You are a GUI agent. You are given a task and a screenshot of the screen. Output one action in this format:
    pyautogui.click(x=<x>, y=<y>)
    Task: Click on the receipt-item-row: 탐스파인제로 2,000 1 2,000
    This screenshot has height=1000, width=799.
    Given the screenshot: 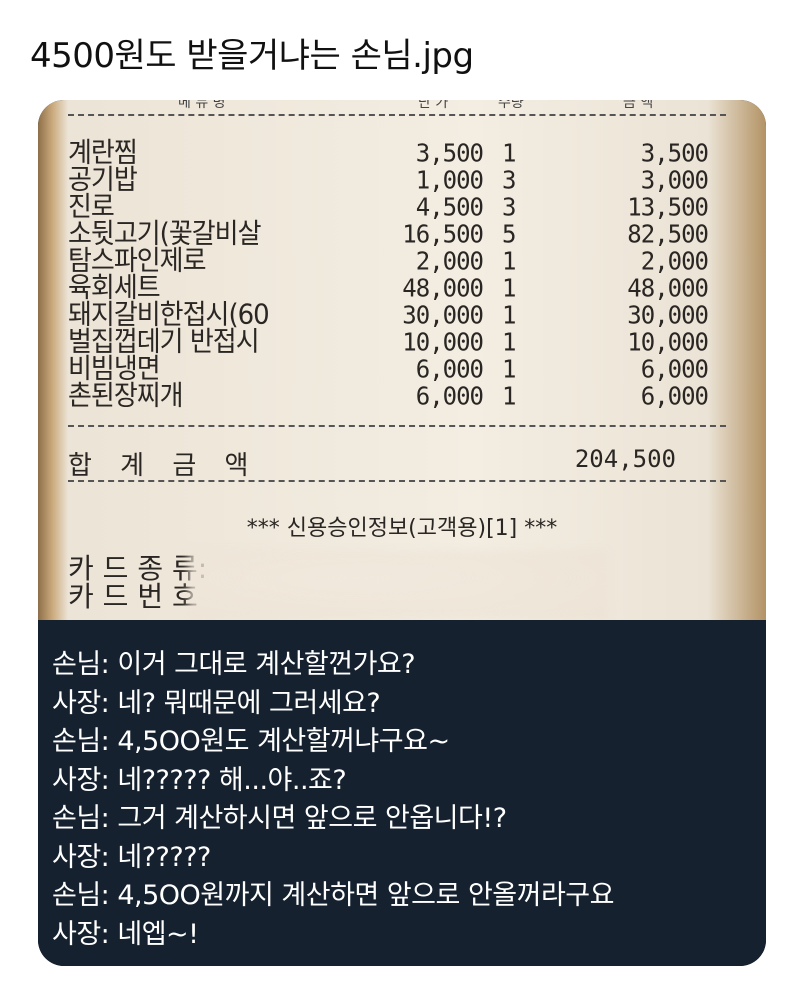 What is the action you would take?
    pyautogui.click(x=388, y=261)
    